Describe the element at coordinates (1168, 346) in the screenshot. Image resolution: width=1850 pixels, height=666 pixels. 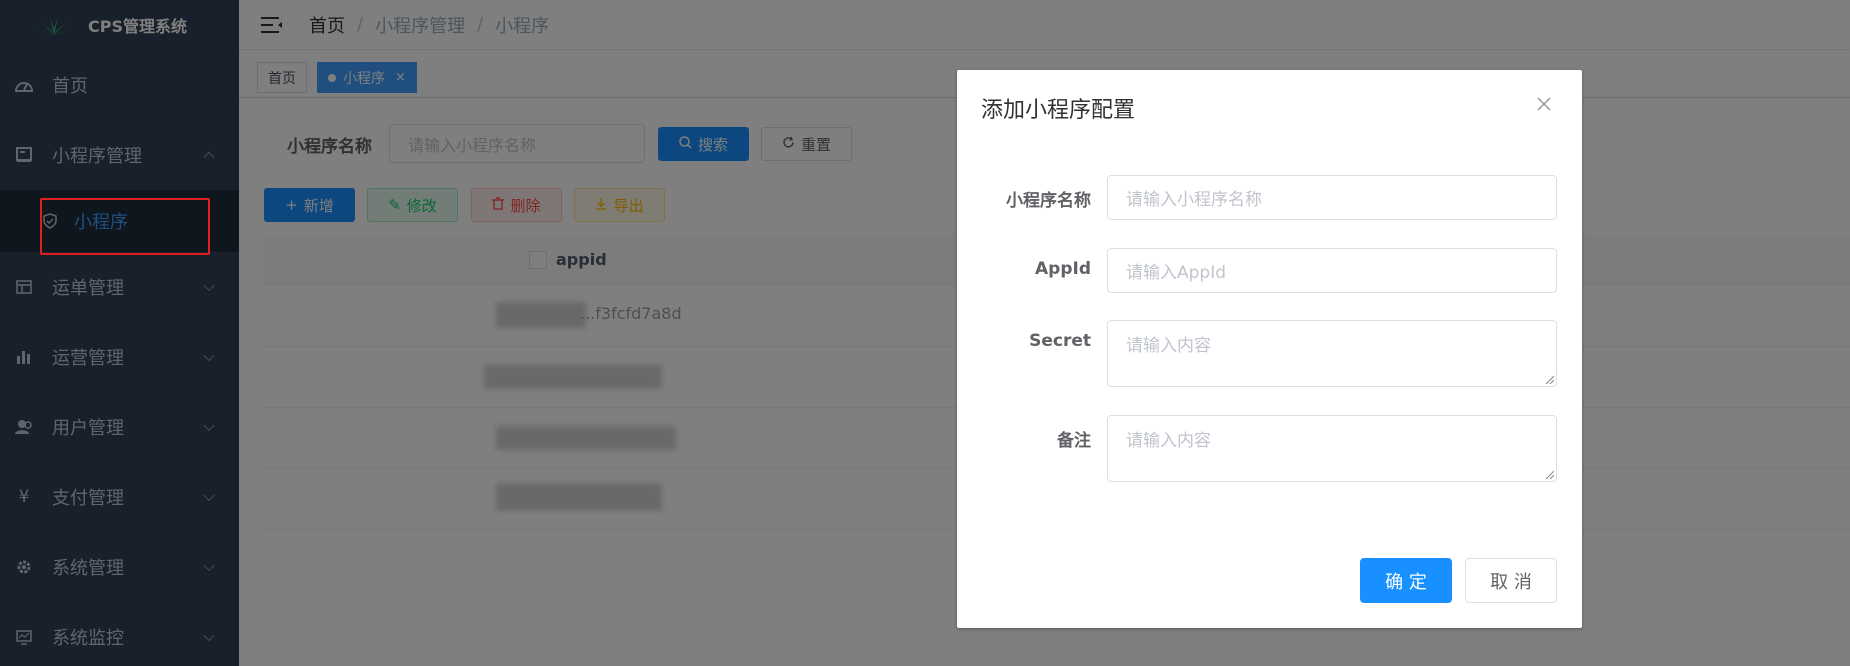
I see `secret-placeholder: 请输入内容` at that location.